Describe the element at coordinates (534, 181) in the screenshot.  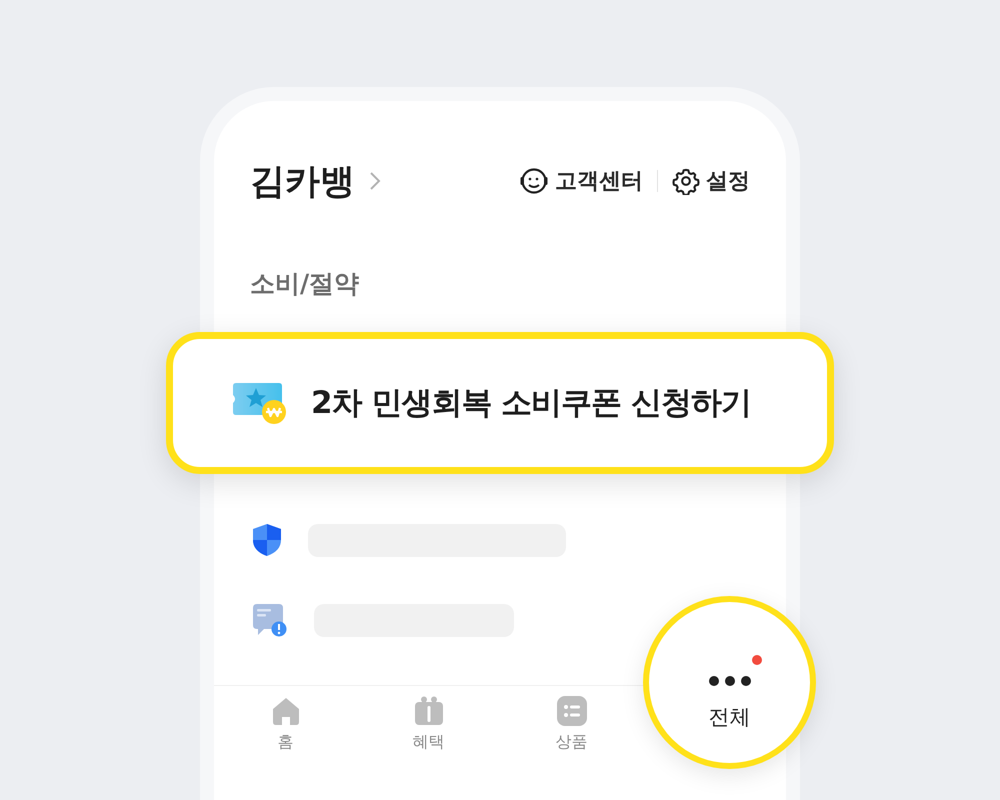
I see `headset-face-icon` at that location.